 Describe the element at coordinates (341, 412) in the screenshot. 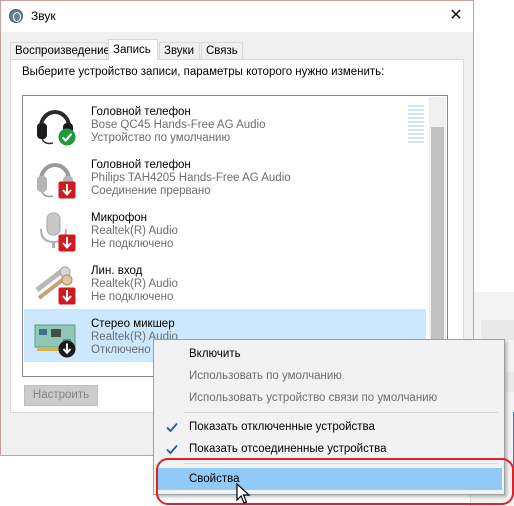

I see `menu-separator` at that location.